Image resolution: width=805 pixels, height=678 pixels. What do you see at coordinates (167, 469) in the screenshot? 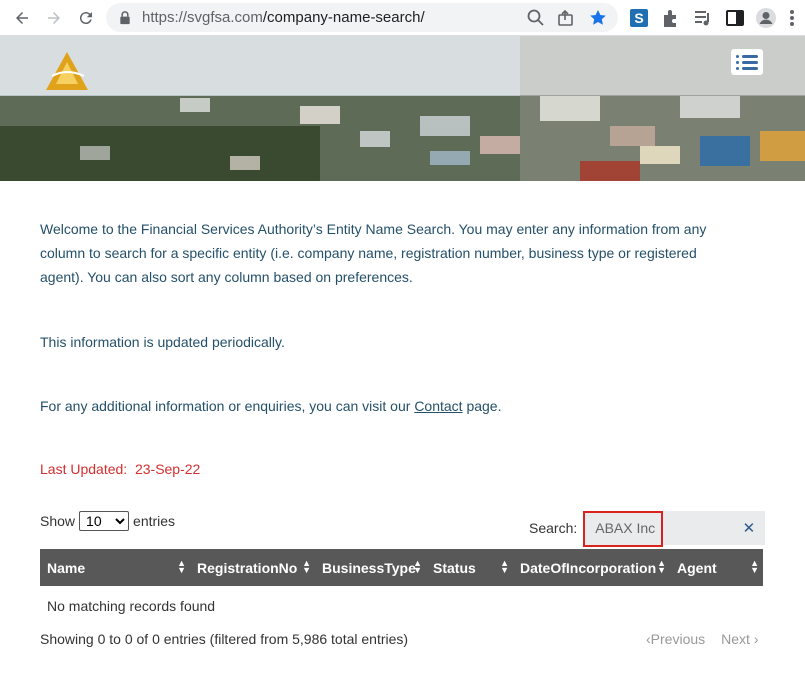
I see `last-updated-value: 23-Sep-22` at bounding box center [167, 469].